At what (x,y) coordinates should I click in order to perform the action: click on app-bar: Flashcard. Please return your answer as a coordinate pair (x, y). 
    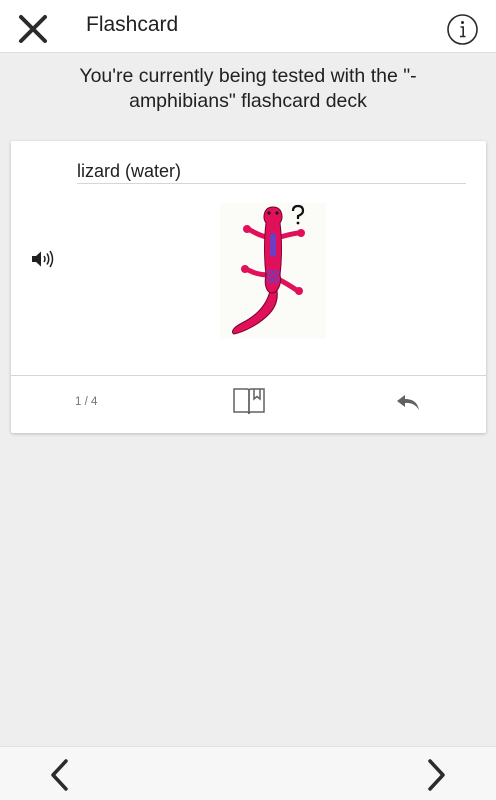
    Looking at the image, I should click on (248, 26).